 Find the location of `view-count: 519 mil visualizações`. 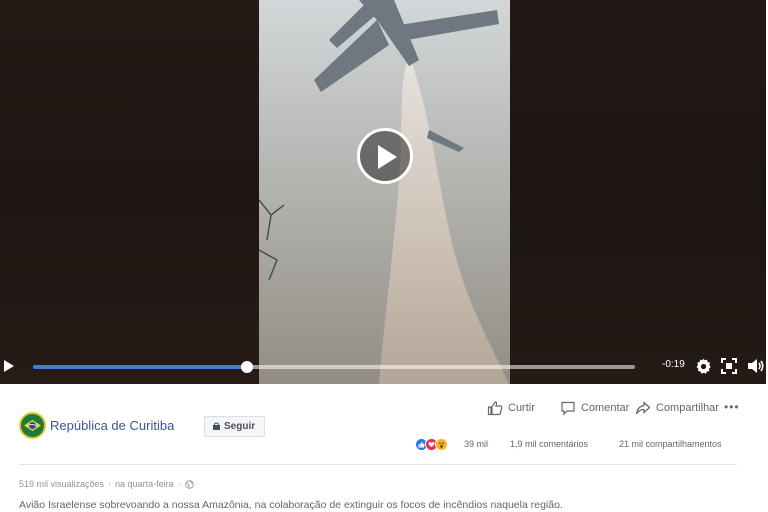

view-count: 519 mil visualizações is located at coordinates (62, 484).